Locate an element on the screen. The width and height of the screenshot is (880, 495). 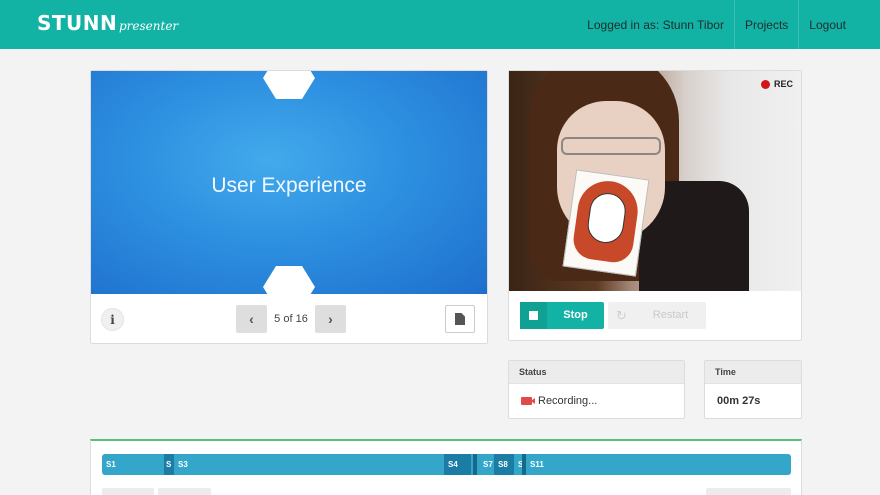
document-icon is located at coordinates (460, 319).